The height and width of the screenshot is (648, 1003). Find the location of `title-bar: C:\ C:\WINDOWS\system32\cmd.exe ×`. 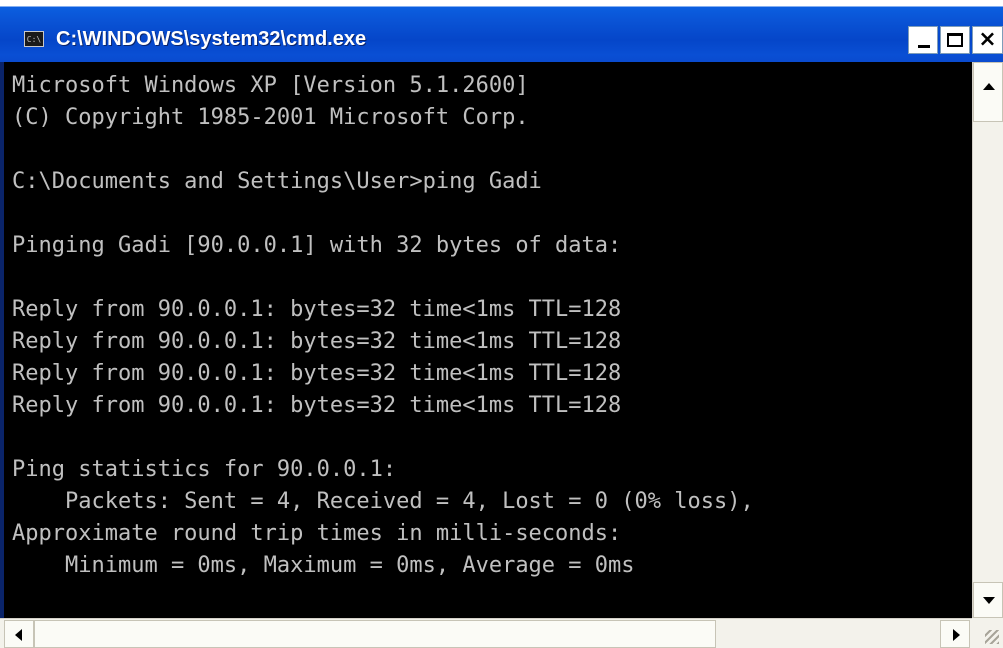

title-bar: C:\ C:\WINDOWS\system32\cmd.exe × is located at coordinates (501, 31).